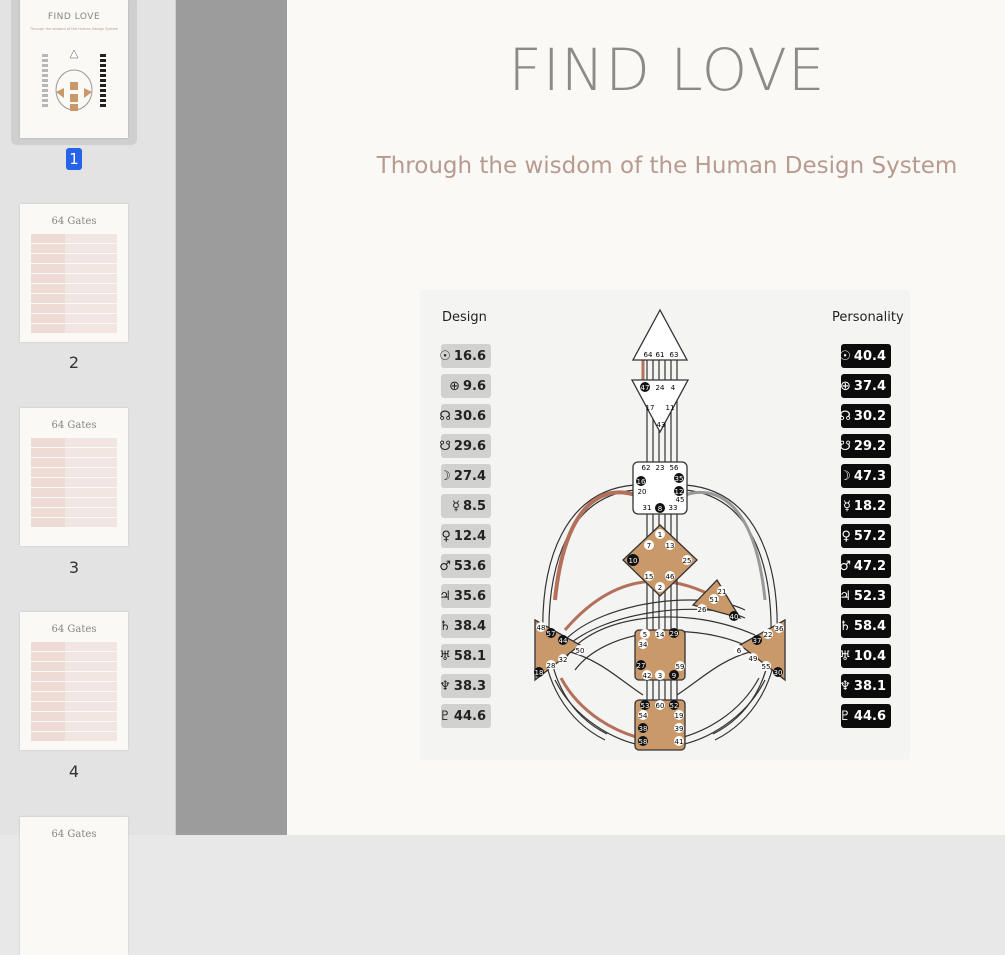  Describe the element at coordinates (845, 626) in the screenshot. I see `planet-symbol-icon: ♄` at that location.